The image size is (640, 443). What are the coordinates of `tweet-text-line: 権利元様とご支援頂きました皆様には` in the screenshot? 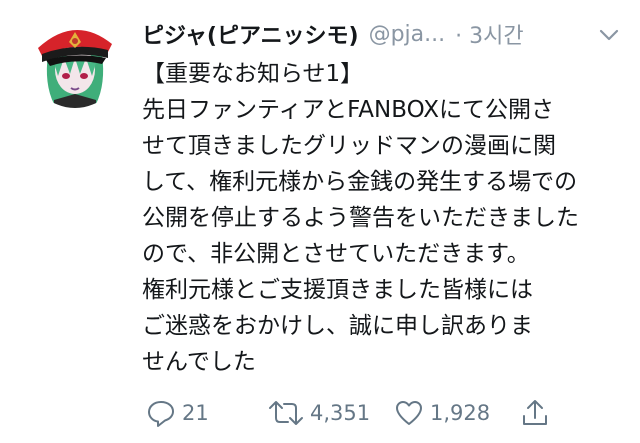 It's located at (337, 290).